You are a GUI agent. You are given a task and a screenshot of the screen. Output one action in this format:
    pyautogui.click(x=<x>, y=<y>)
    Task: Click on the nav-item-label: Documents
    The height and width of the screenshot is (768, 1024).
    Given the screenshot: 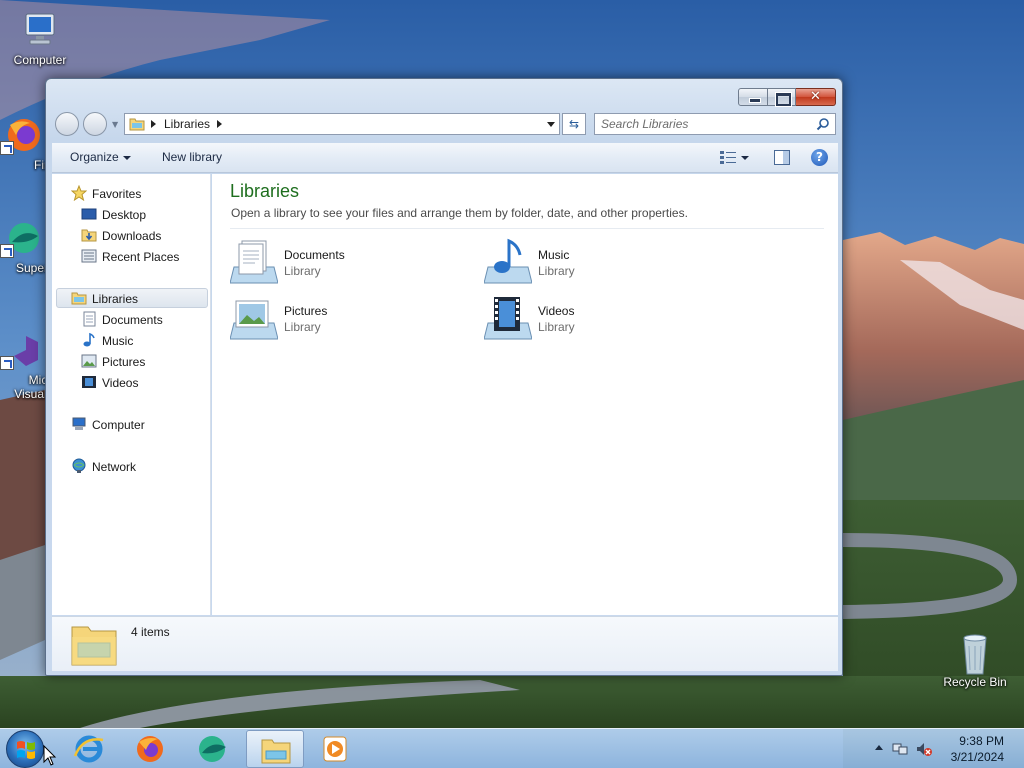 What is the action you would take?
    pyautogui.click(x=132, y=320)
    